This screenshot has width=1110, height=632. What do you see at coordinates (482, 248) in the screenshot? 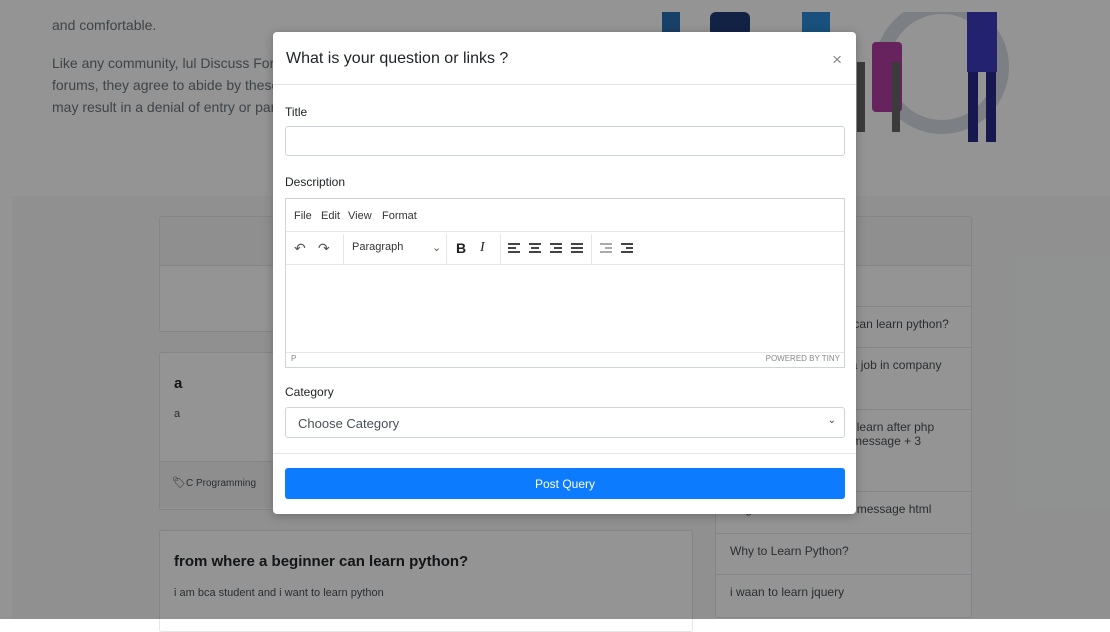
I see `italic-icon: I` at bounding box center [482, 248].